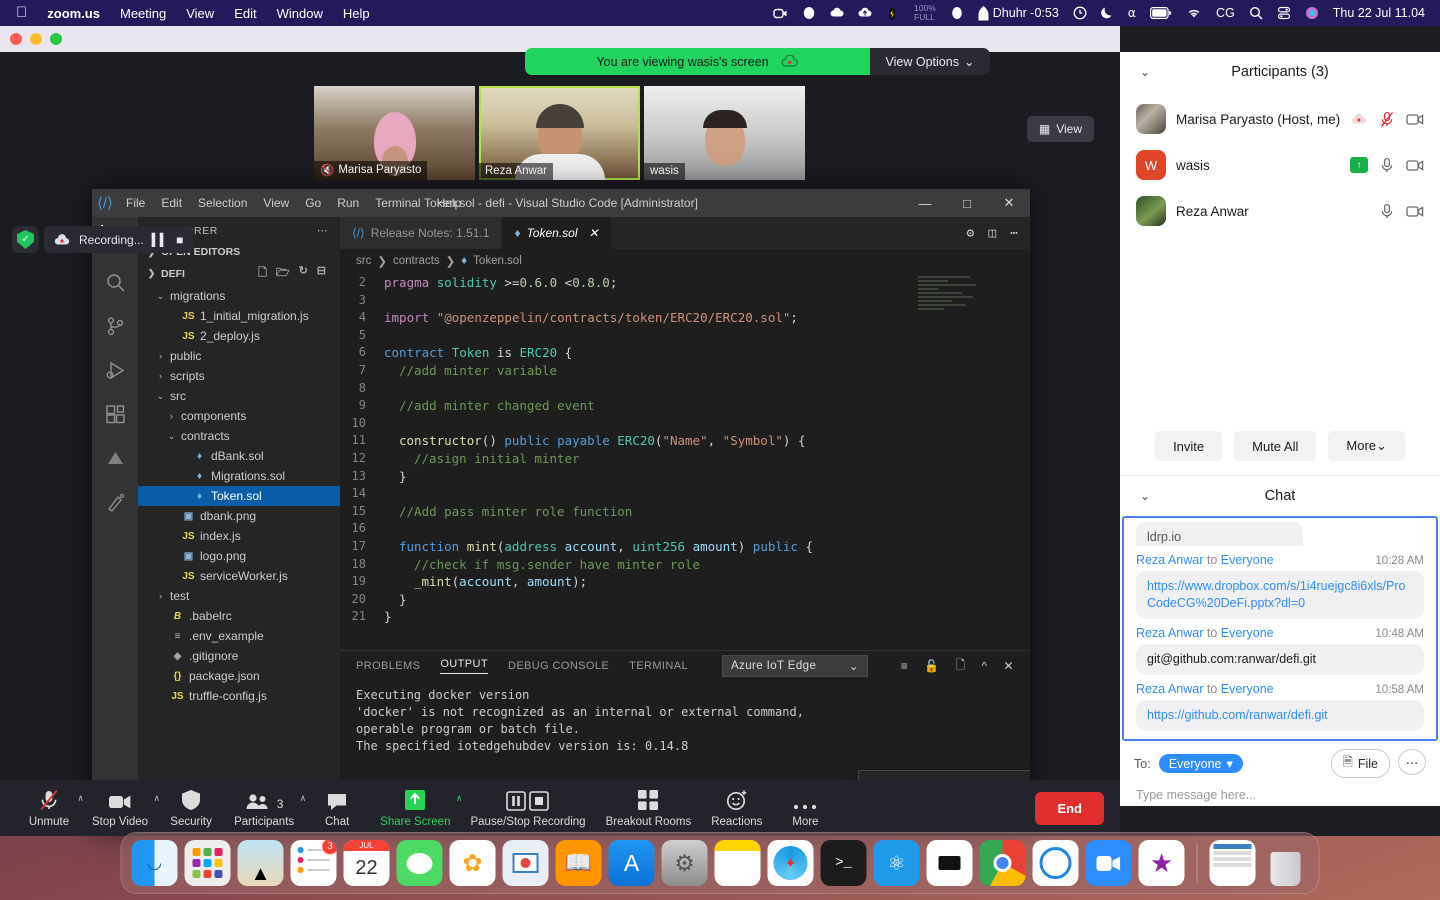  What do you see at coordinates (115, 326) in the screenshot?
I see `source-control-icon` at bounding box center [115, 326].